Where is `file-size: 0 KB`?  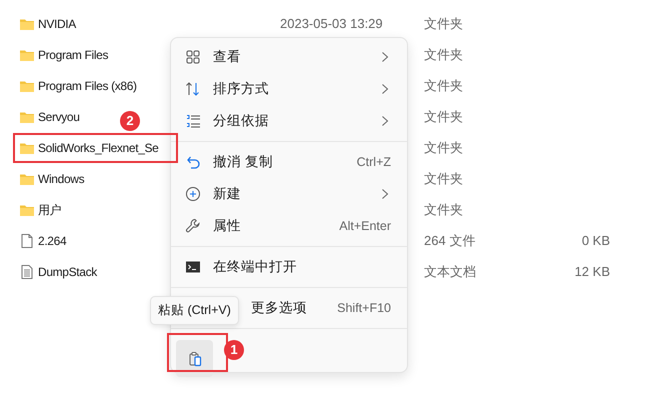 file-size: 0 KB is located at coordinates (596, 241).